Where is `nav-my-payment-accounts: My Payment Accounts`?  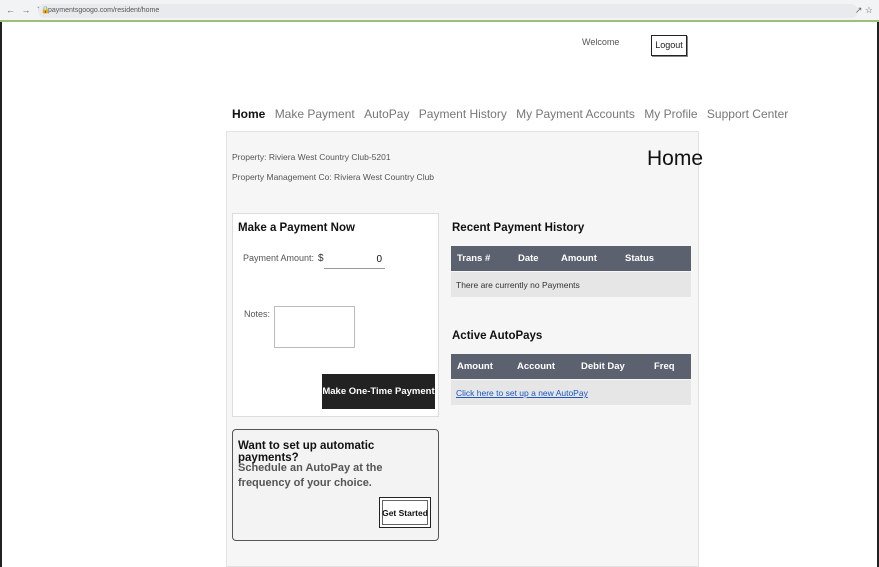
nav-my-payment-accounts: My Payment Accounts is located at coordinates (575, 114).